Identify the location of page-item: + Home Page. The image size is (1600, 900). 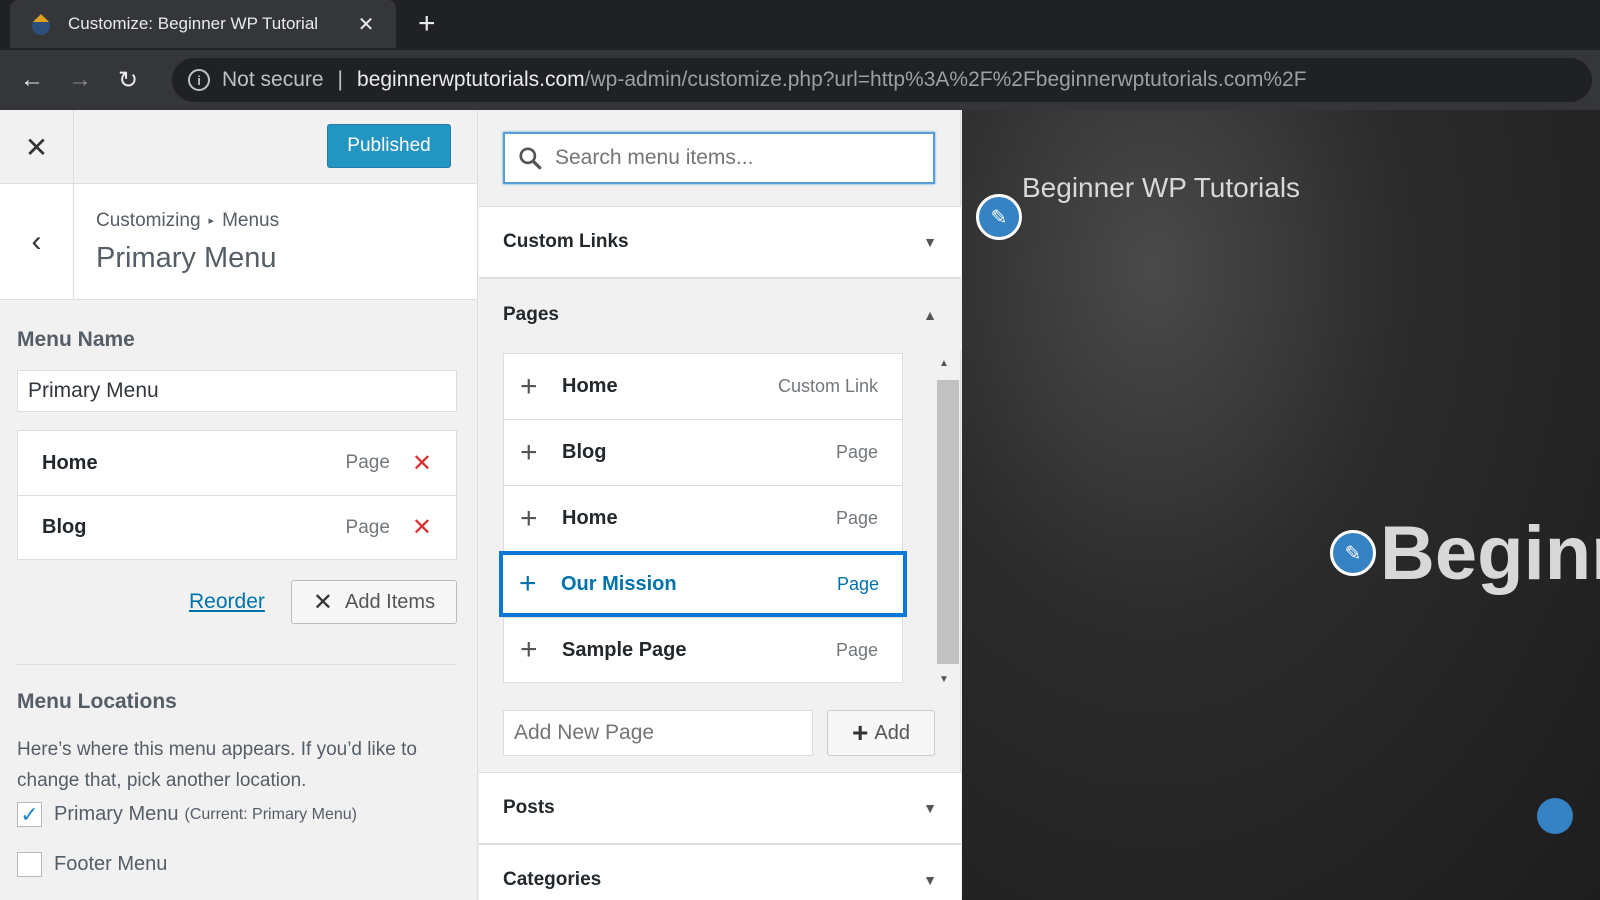
(703, 518).